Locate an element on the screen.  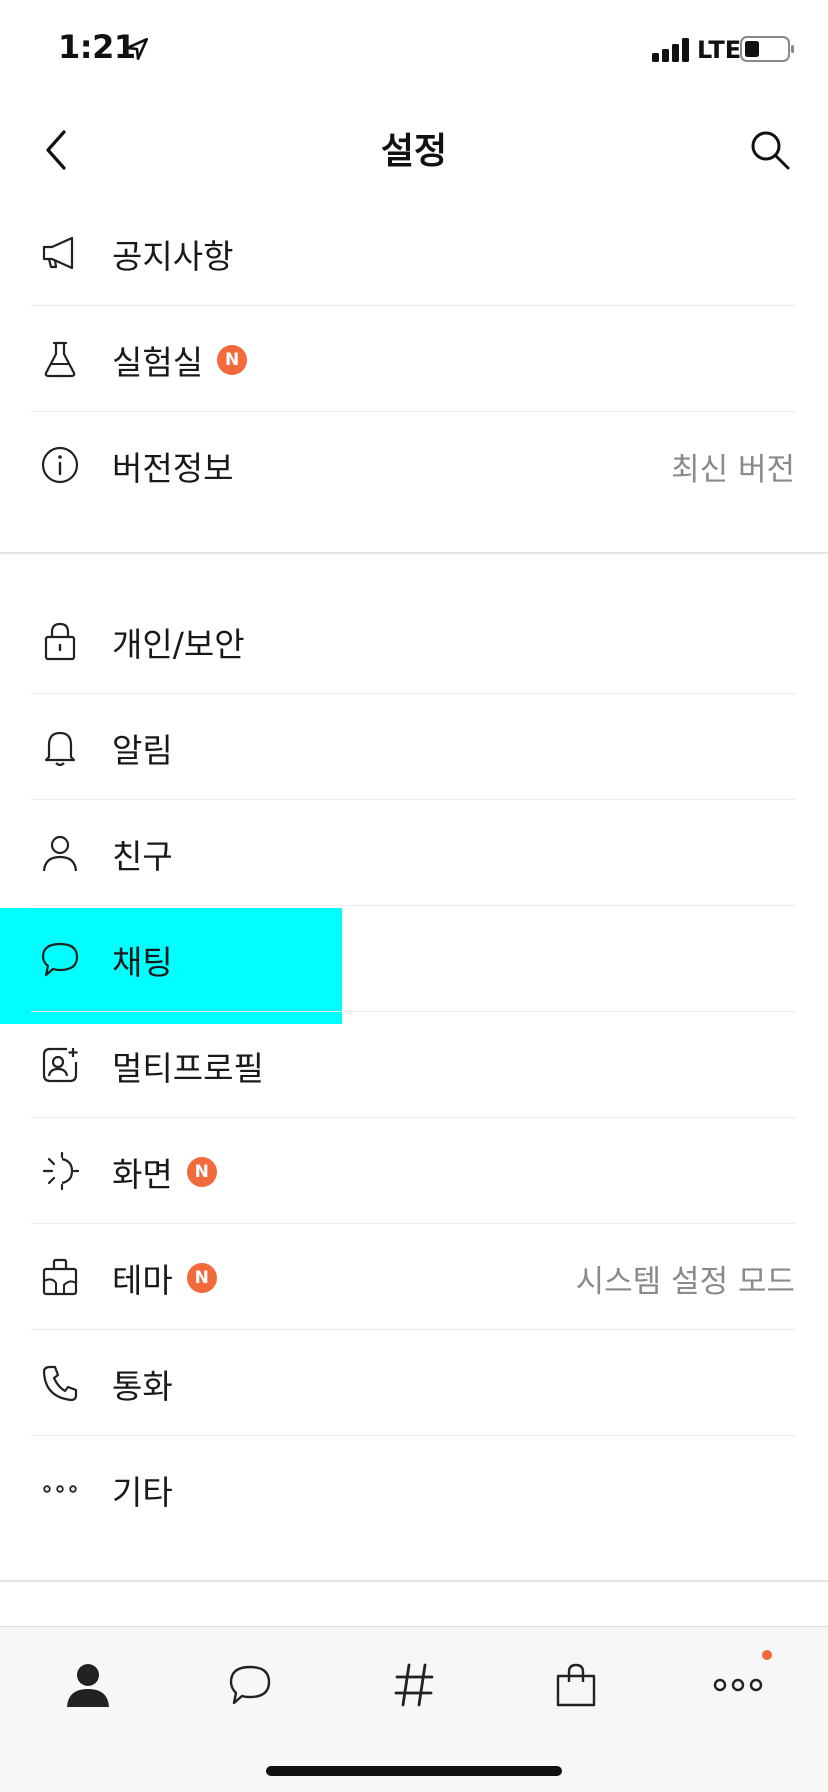
version-status: 최신 버전 is located at coordinates (733, 470).